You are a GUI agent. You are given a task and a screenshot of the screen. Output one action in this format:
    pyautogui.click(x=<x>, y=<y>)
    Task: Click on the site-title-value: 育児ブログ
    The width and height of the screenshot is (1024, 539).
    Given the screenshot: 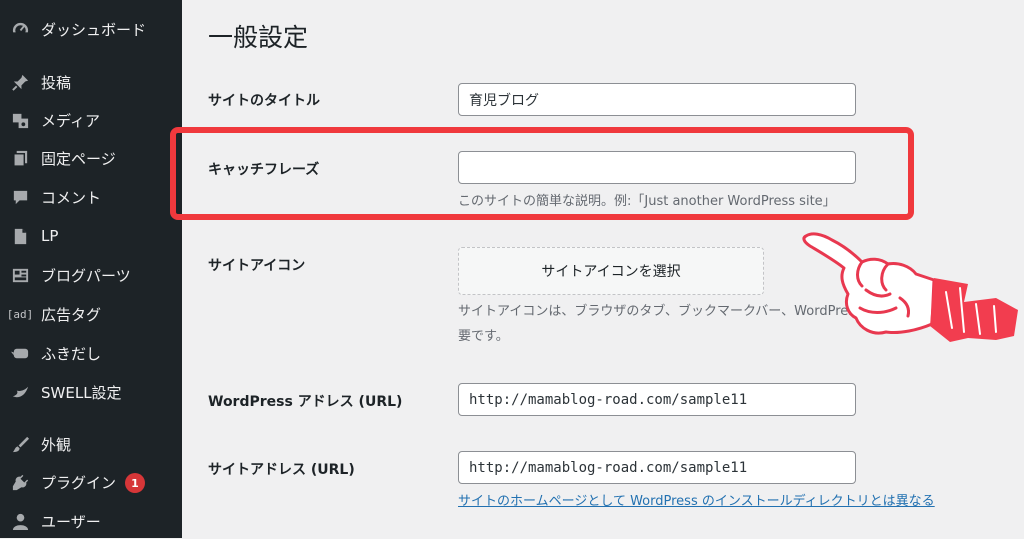 What is the action you would take?
    pyautogui.click(x=504, y=100)
    